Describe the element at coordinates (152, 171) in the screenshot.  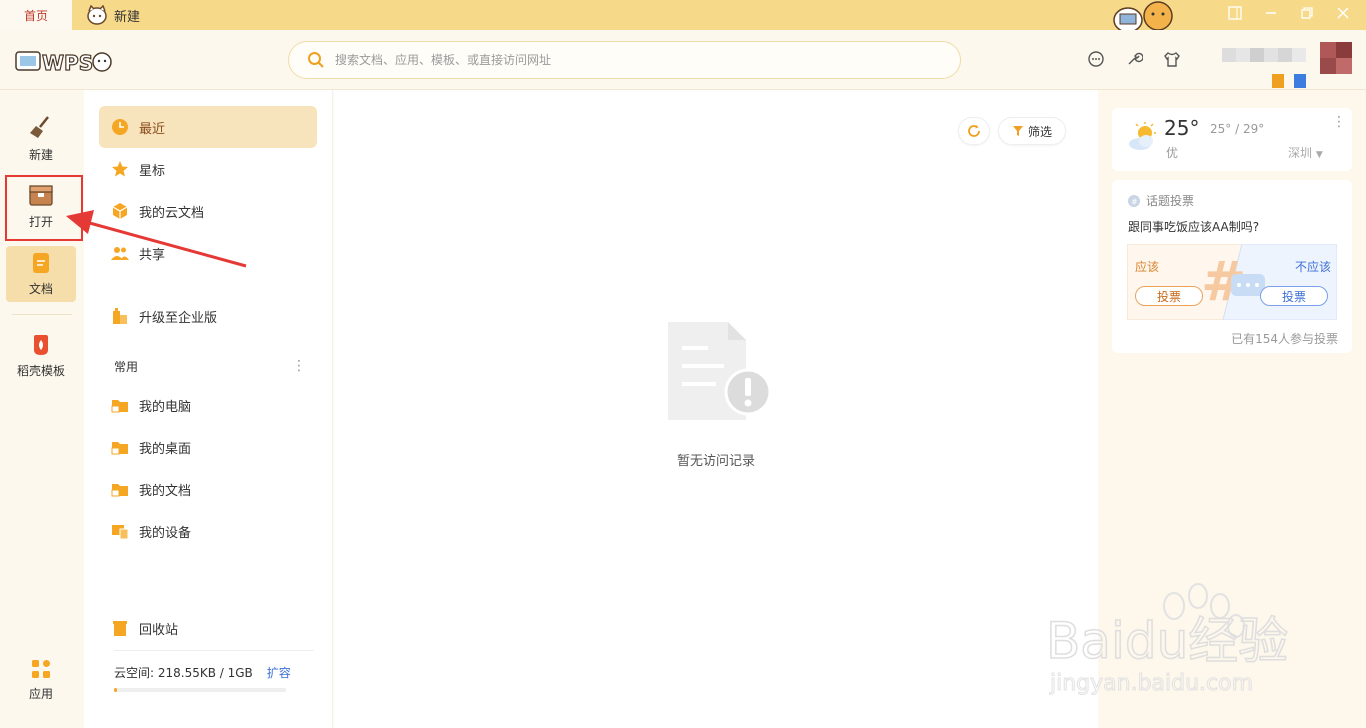
I see `menu-starred-label: 星标` at that location.